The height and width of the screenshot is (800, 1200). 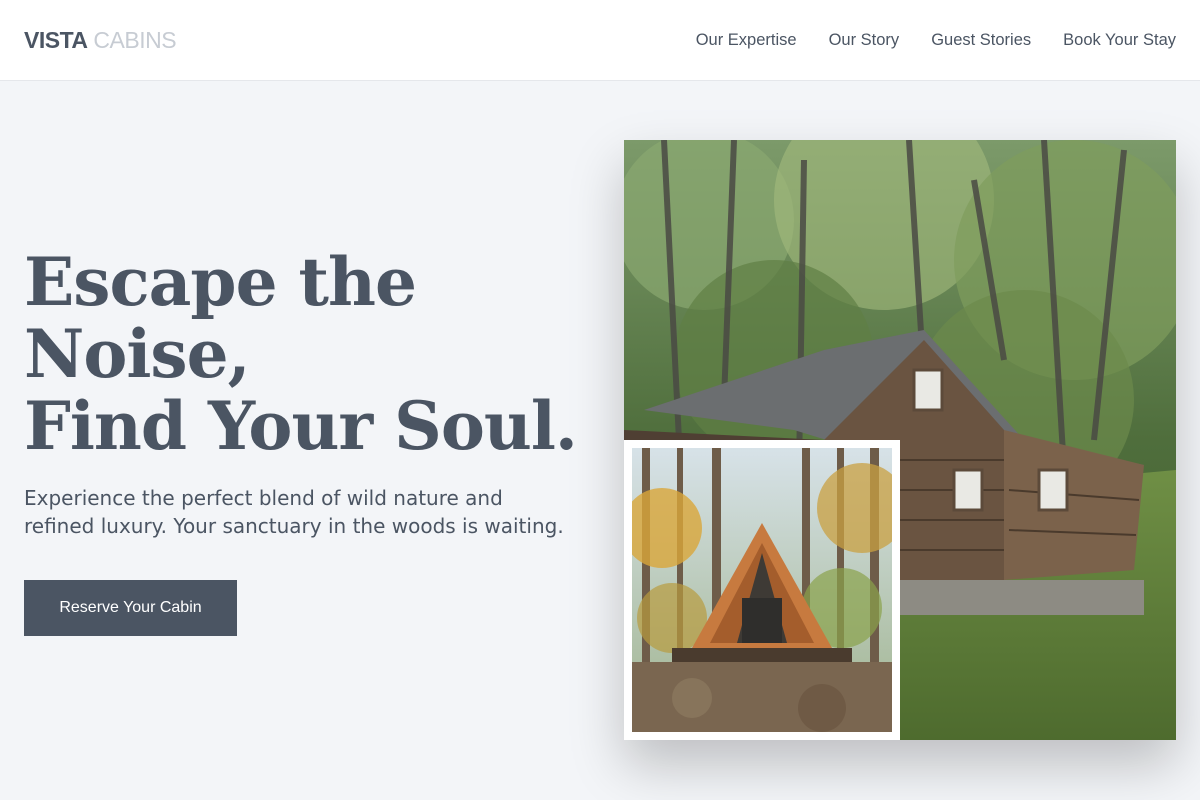 What do you see at coordinates (746, 40) in the screenshot?
I see `nav-link-our-expertise: Our Expertise` at bounding box center [746, 40].